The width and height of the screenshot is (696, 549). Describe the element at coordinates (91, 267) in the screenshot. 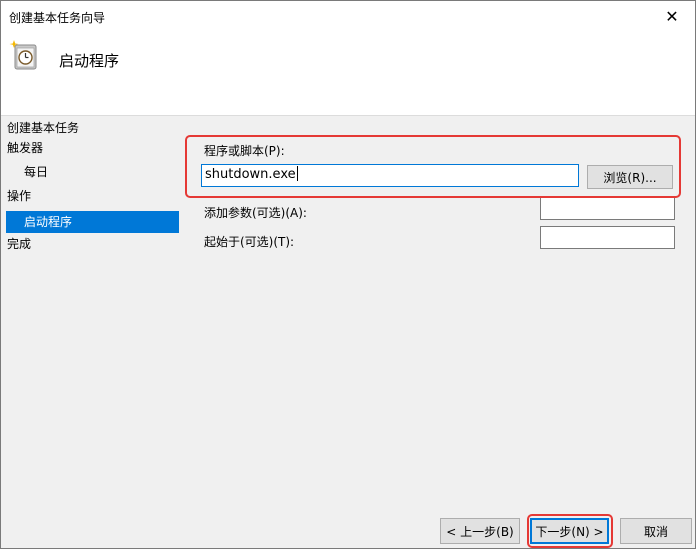

I see `wizard-steps: 创建基本任务 触发器 每日 操作 启动程序 完成` at that location.